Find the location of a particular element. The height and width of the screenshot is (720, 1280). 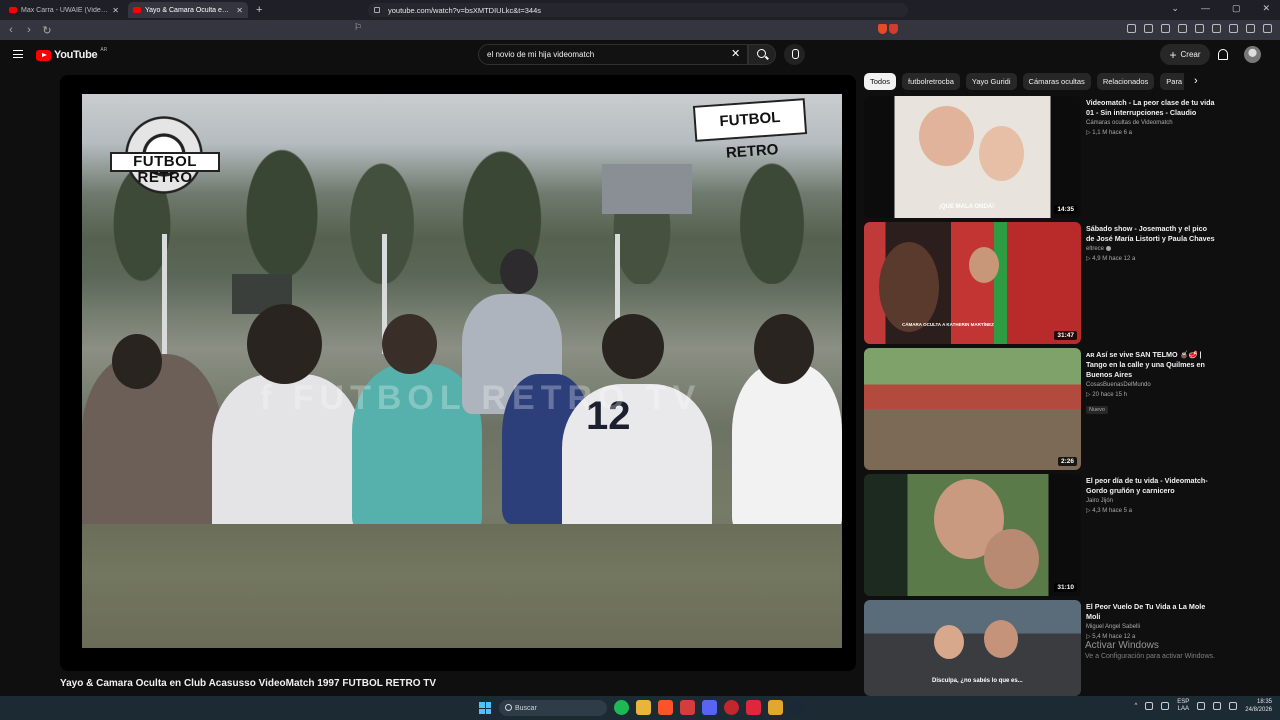

chip-todos: Todos is located at coordinates (880, 81).